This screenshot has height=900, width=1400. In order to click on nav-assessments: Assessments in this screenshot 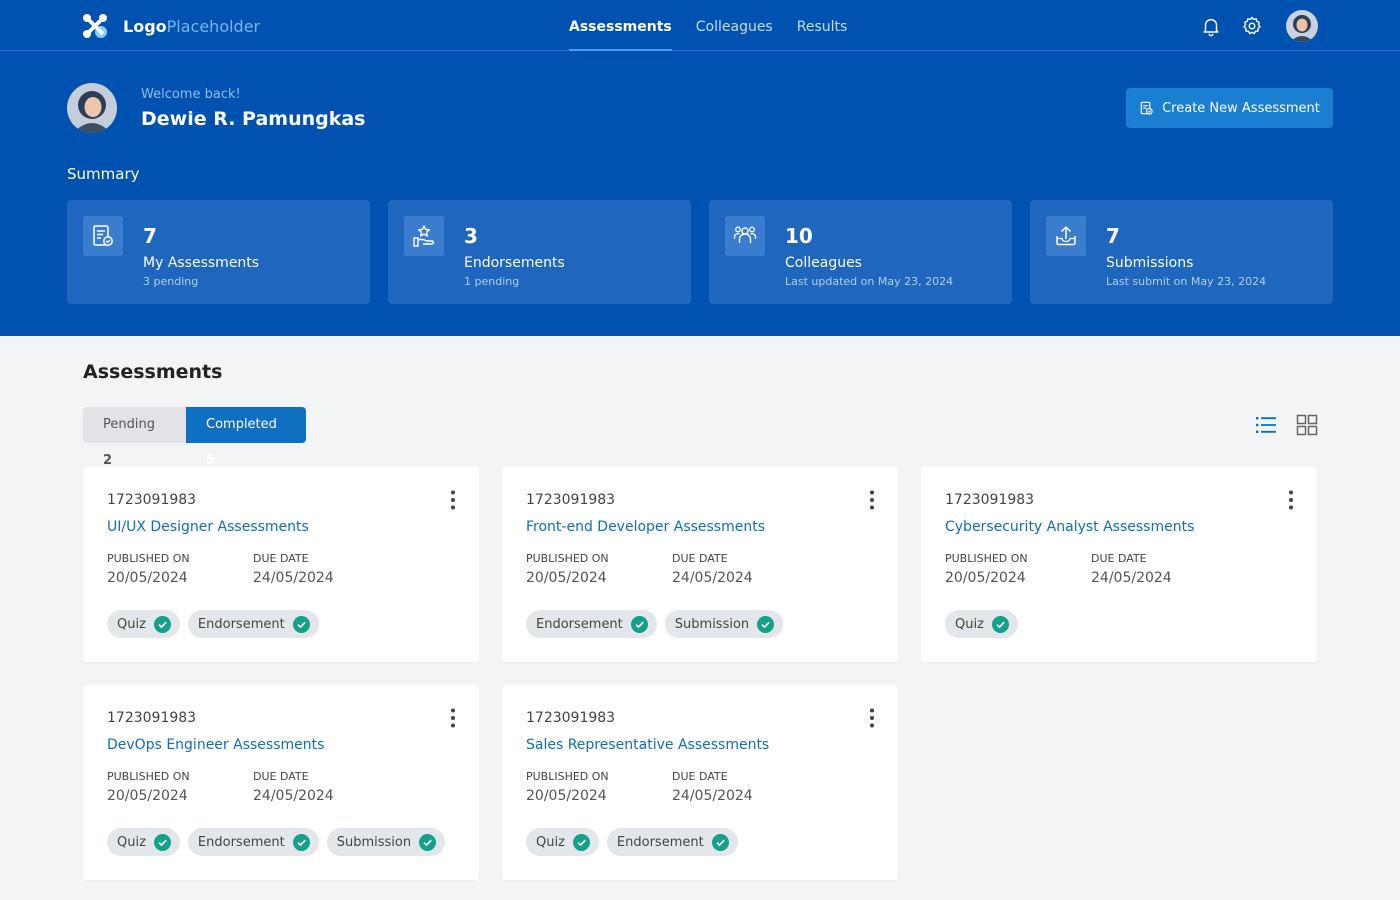, I will do `click(620, 26)`.